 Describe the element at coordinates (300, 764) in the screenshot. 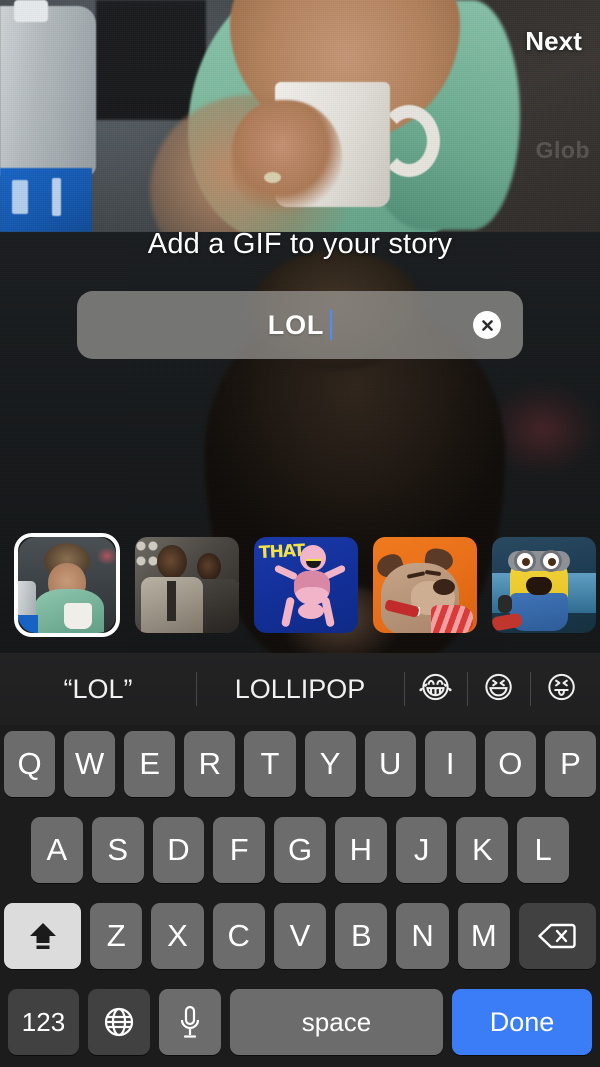

I see `keyboard-row-1: Q W E R T Y U I O P` at that location.